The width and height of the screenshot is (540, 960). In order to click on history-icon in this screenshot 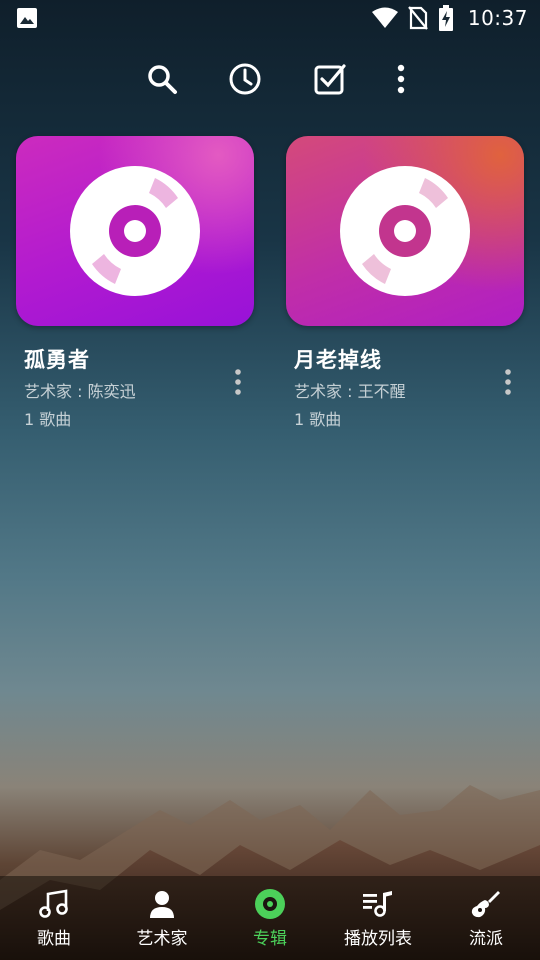, I will do `click(245, 79)`.